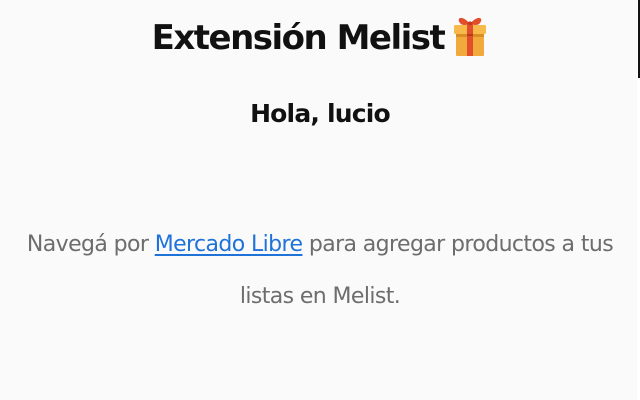  Describe the element at coordinates (298, 38) in the screenshot. I see `page-title: Extensión Melist` at that location.